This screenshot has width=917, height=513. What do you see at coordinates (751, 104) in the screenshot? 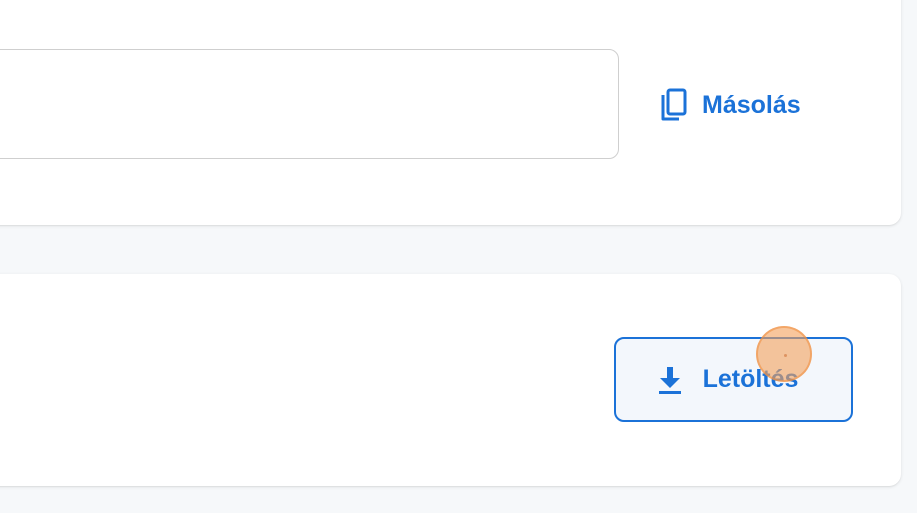
I see `copy-button-label: Másolás` at bounding box center [751, 104].